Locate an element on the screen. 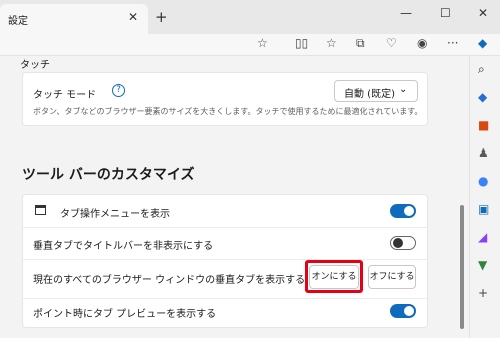 The height and width of the screenshot is (338, 500). add-icon: + is located at coordinates (483, 293).